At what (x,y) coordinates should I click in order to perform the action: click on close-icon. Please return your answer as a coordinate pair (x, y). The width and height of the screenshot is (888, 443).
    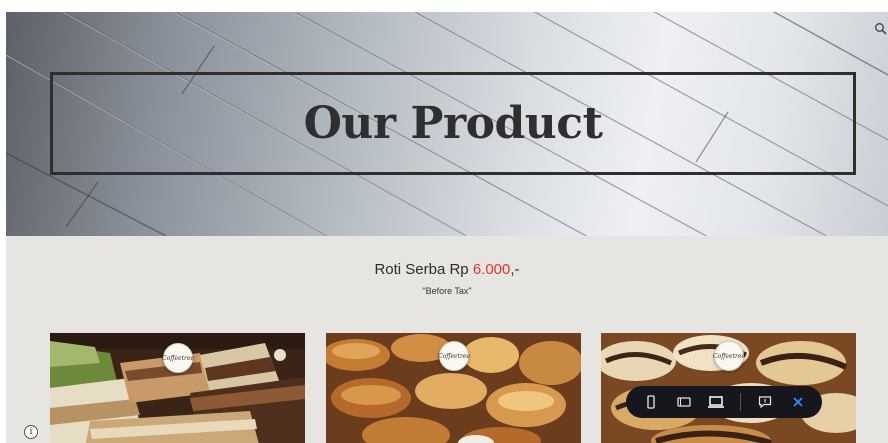
    Looking at the image, I should click on (798, 402).